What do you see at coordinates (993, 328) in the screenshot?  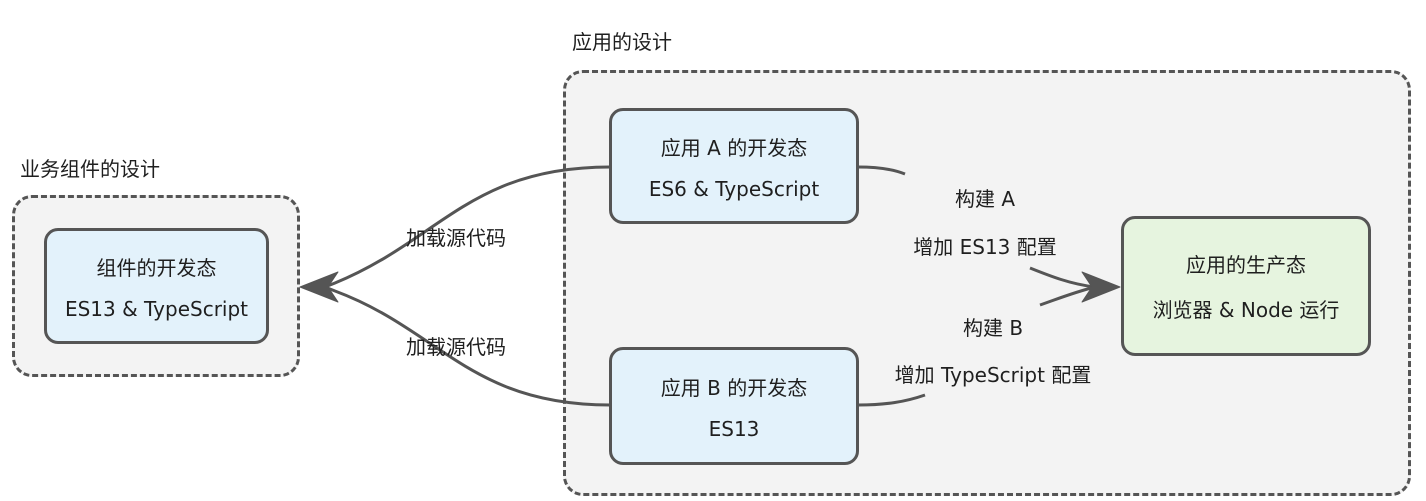 I see `build-b-label: 构建 B` at bounding box center [993, 328].